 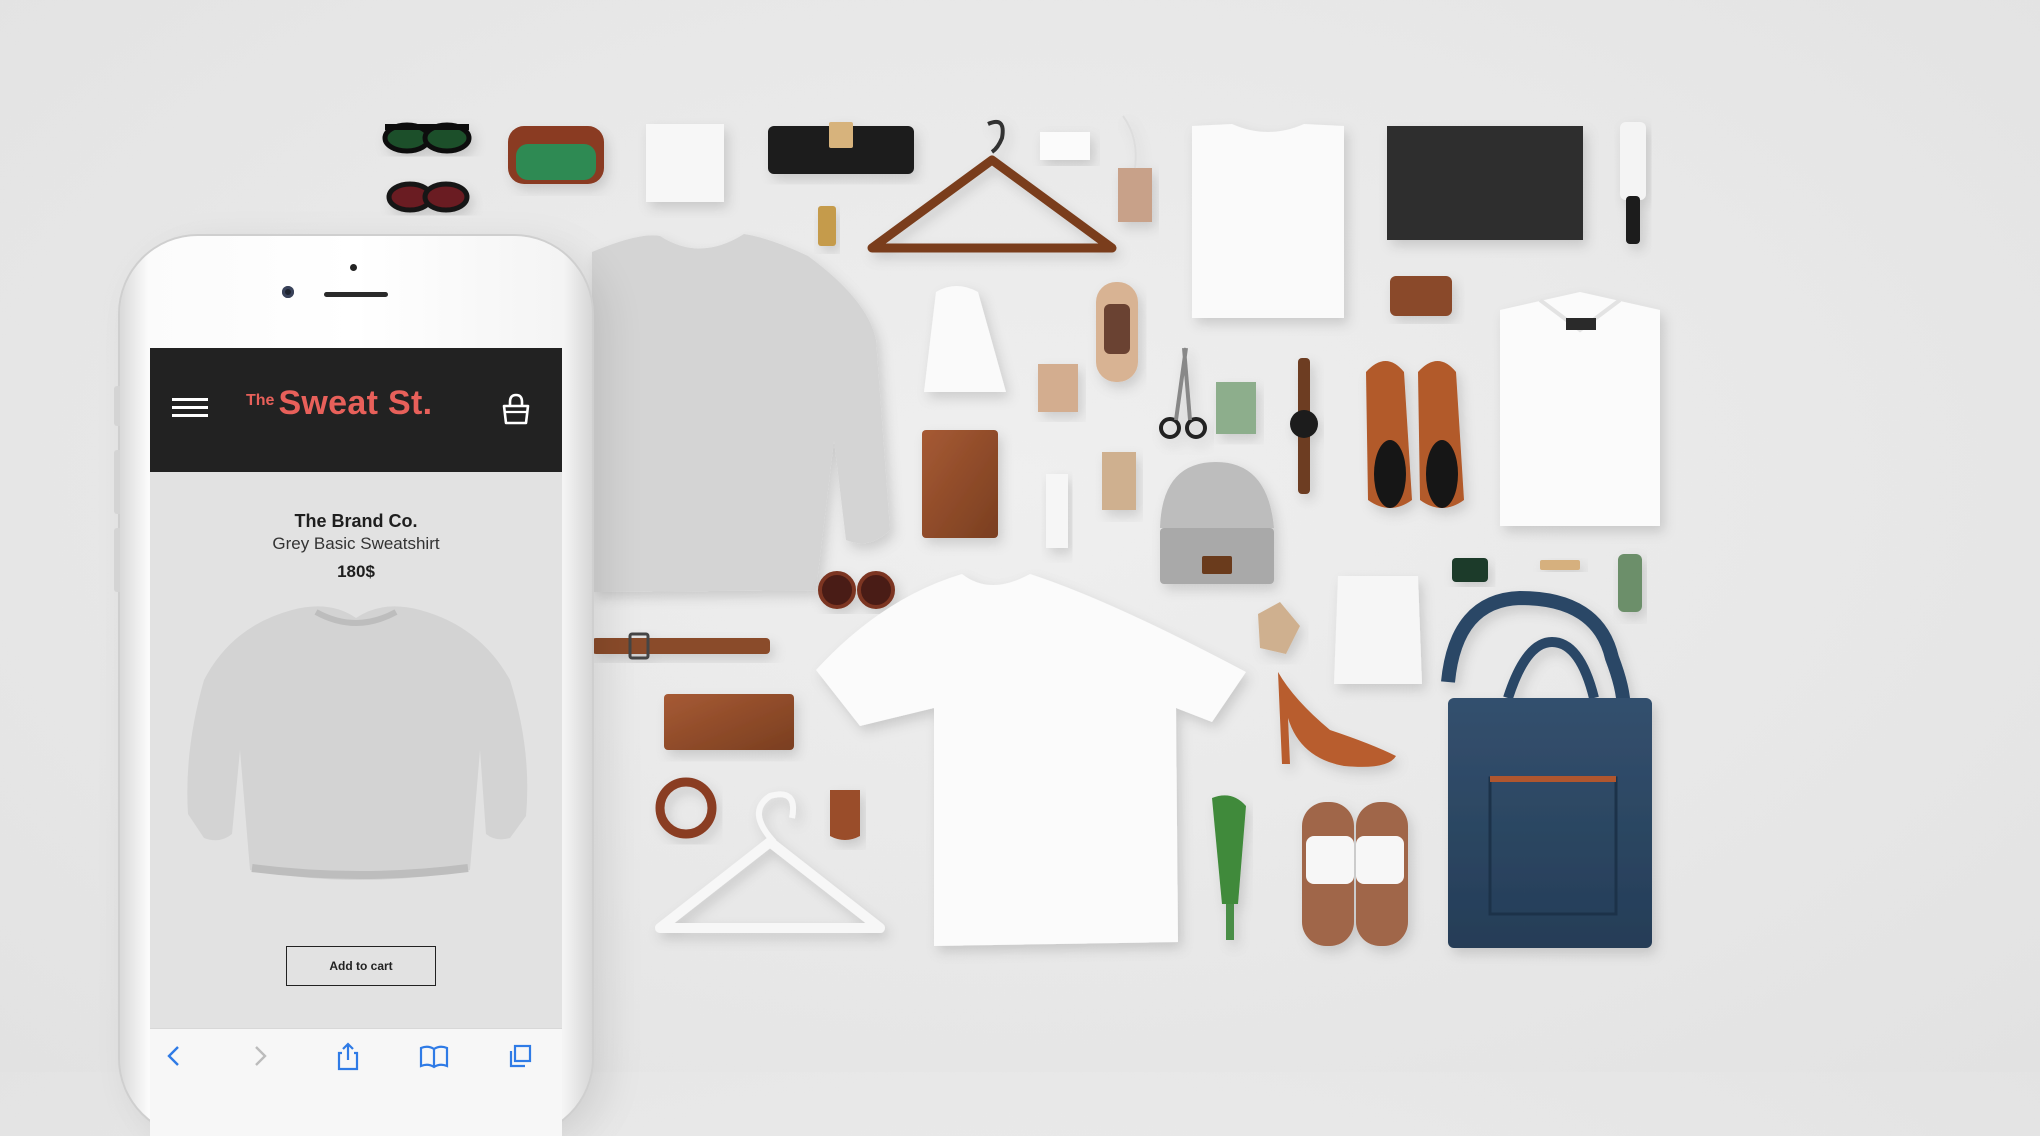 I want to click on chevron-left-icon, so click(x=174, y=1056).